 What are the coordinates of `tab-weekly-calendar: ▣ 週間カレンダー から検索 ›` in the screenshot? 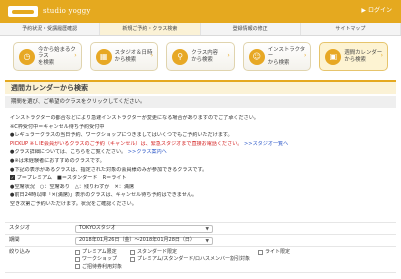 It's located at (353, 56).